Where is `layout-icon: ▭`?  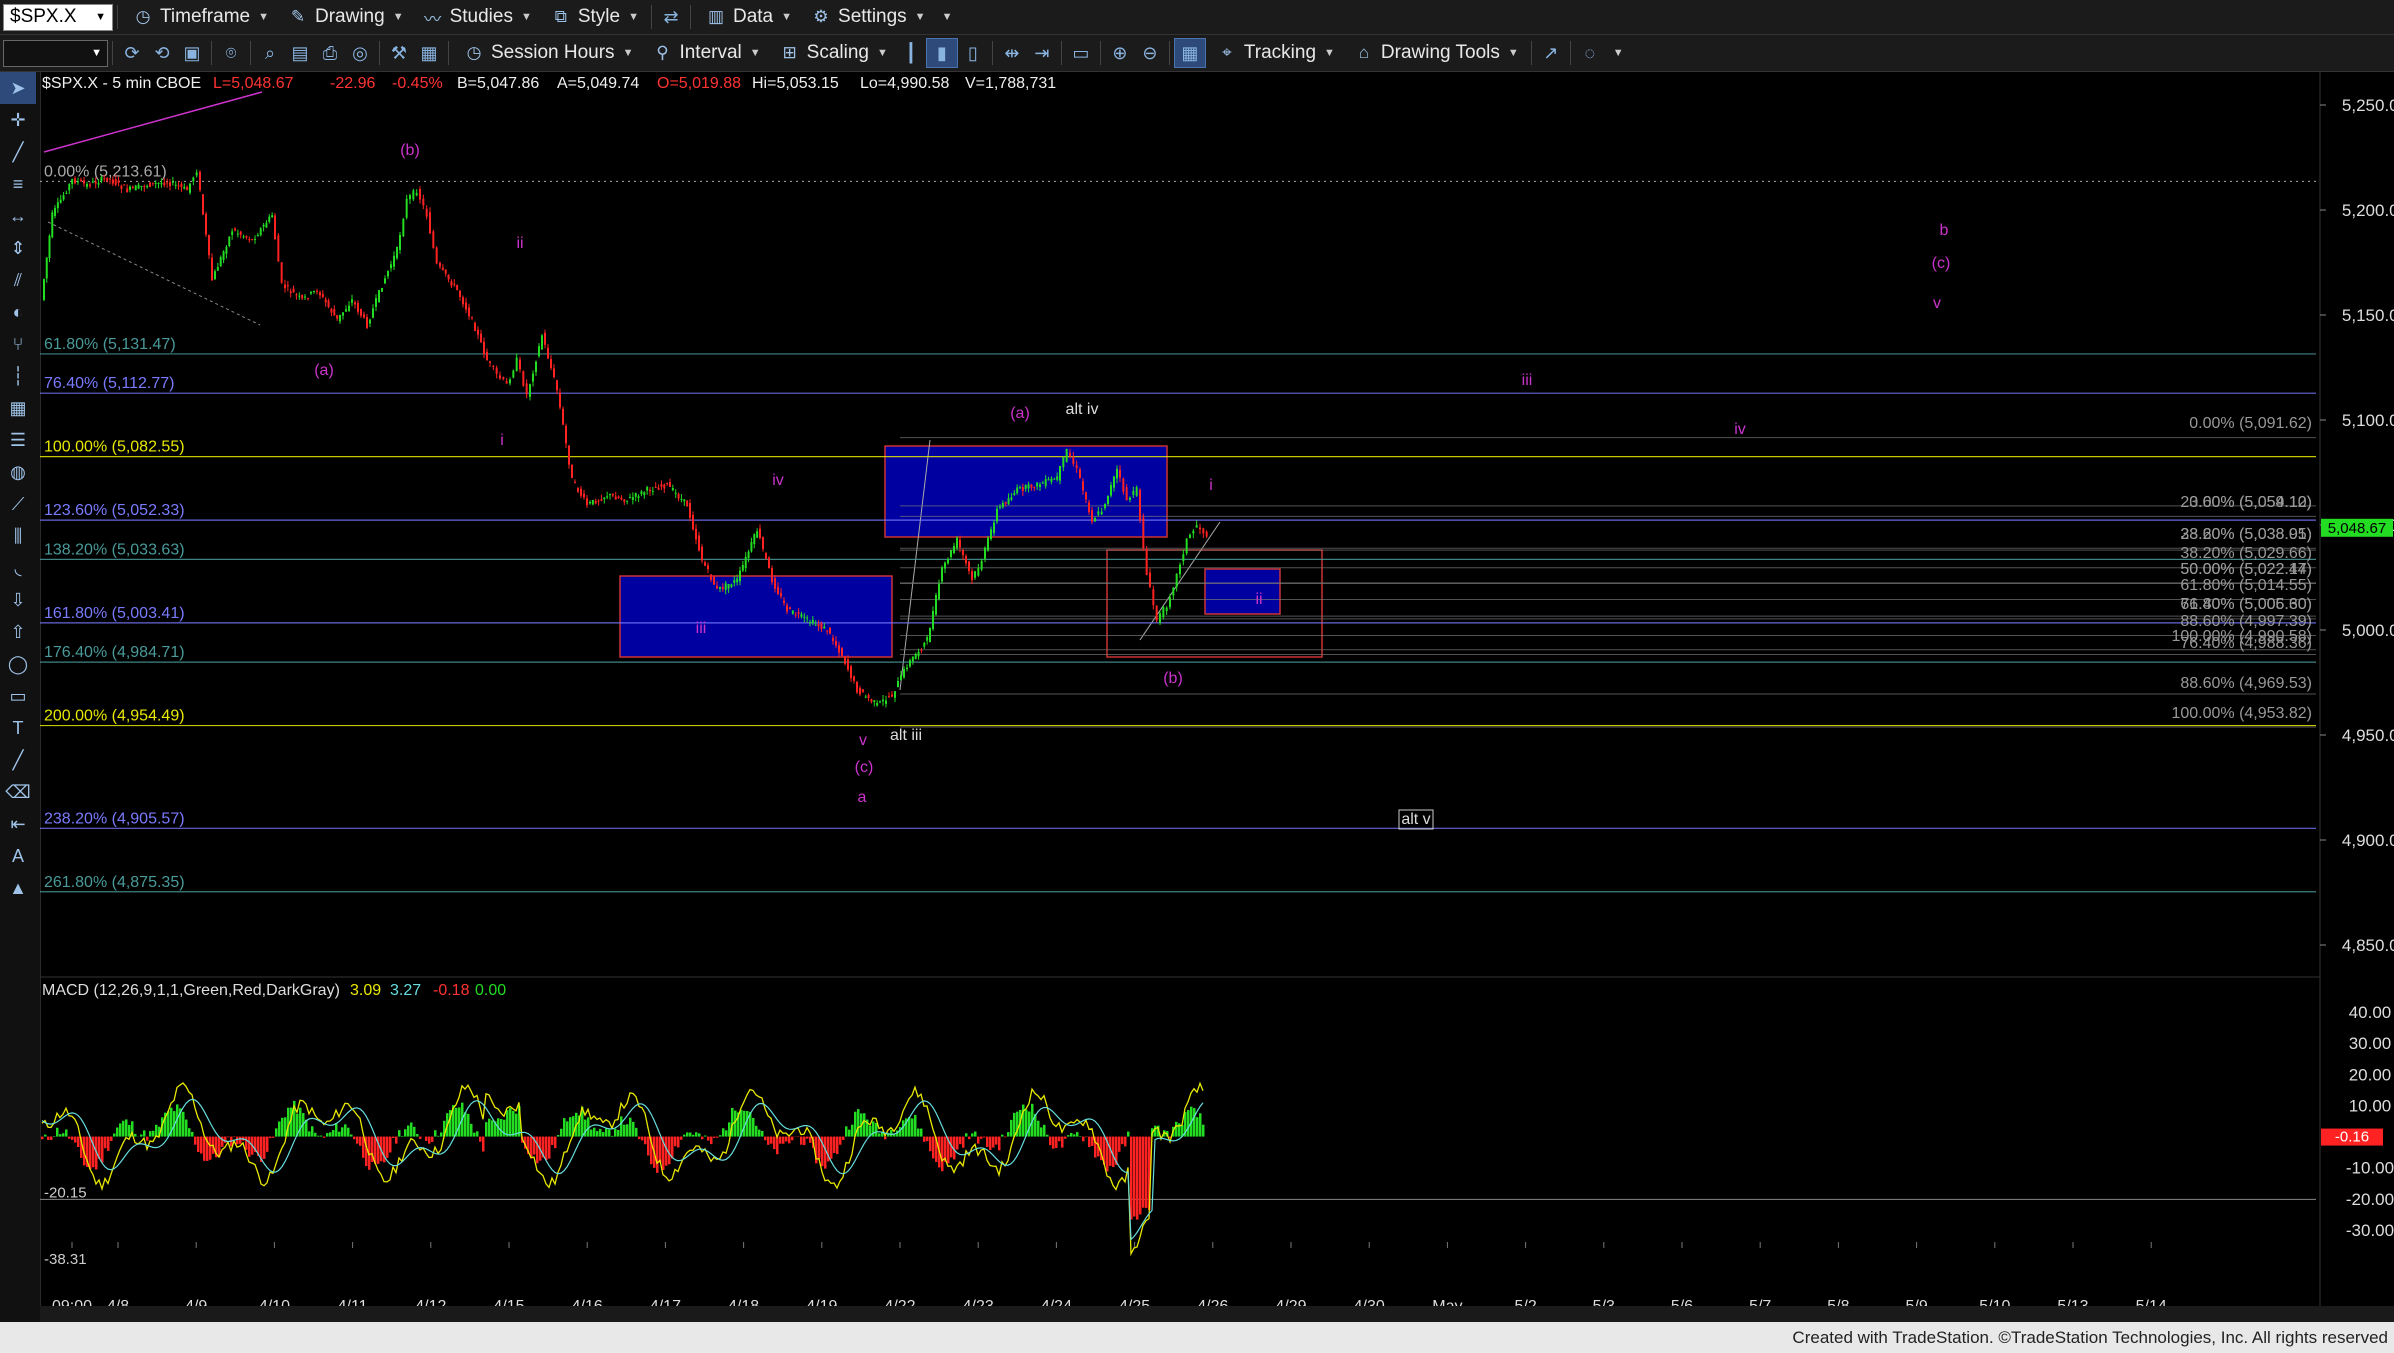 layout-icon: ▭ is located at coordinates (1081, 53).